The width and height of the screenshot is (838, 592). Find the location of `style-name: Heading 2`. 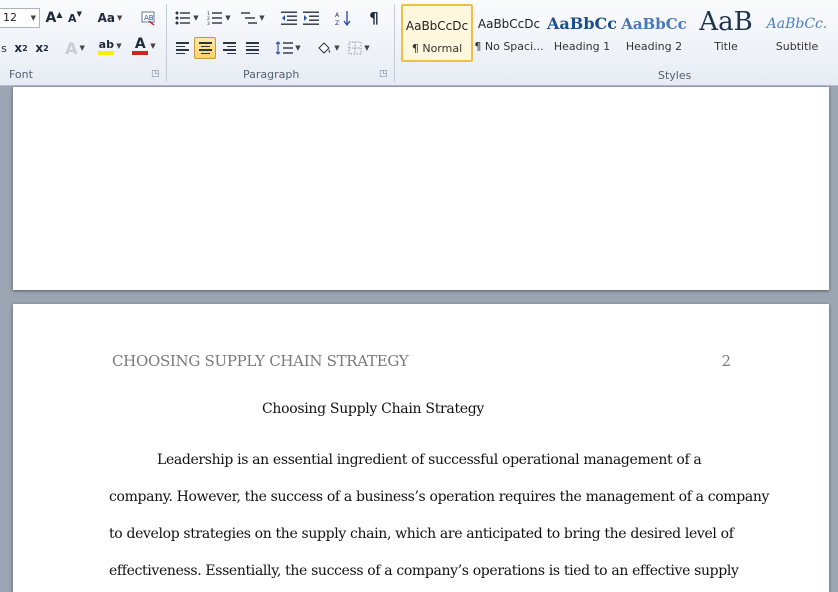

style-name: Heading 2 is located at coordinates (654, 46).